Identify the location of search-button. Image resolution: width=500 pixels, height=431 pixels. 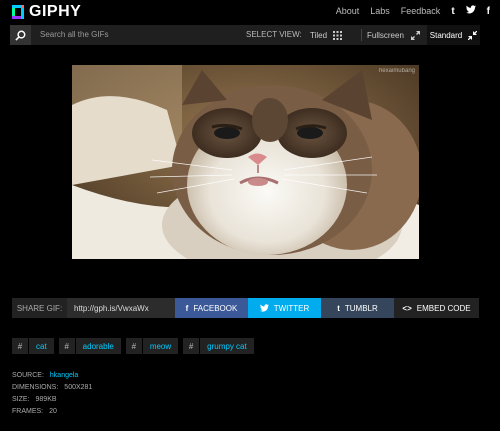
(20, 35).